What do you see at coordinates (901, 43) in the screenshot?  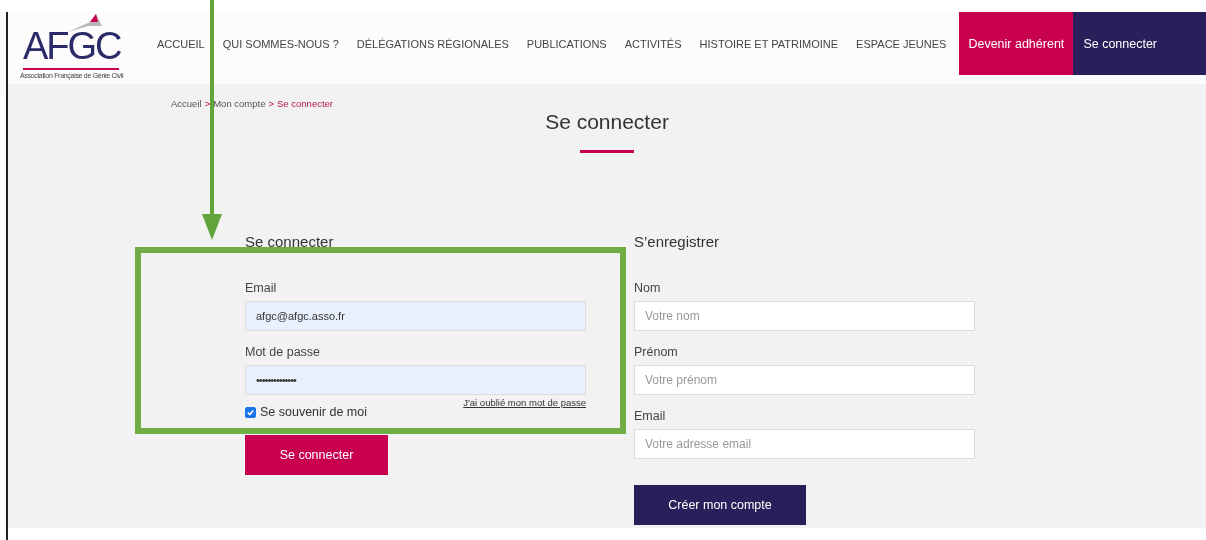 I see `nav-link: ESPACE JEUNES` at bounding box center [901, 43].